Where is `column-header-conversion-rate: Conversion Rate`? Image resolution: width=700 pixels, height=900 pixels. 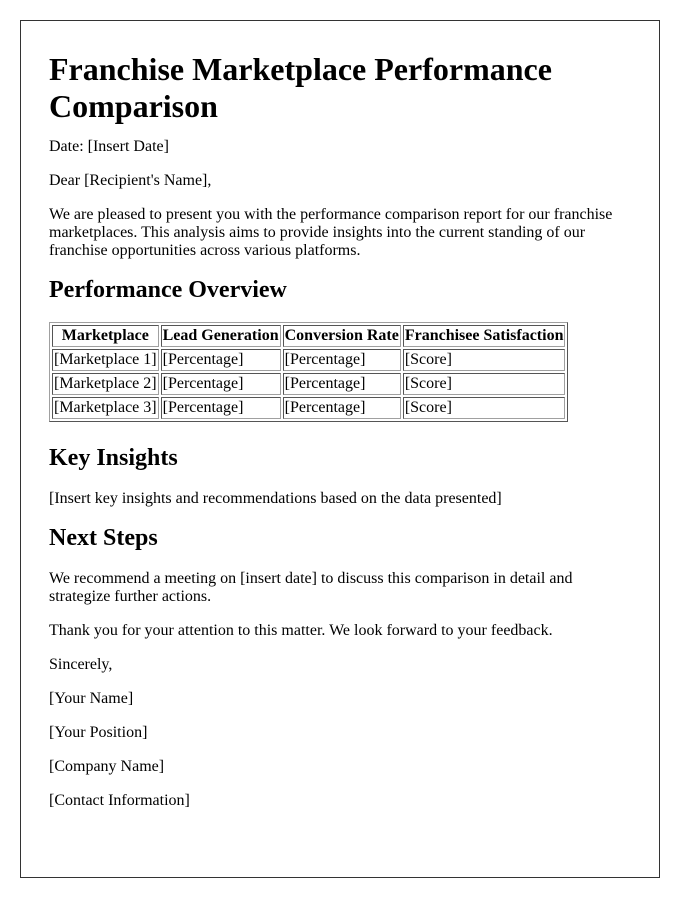 column-header-conversion-rate: Conversion Rate is located at coordinates (341, 336).